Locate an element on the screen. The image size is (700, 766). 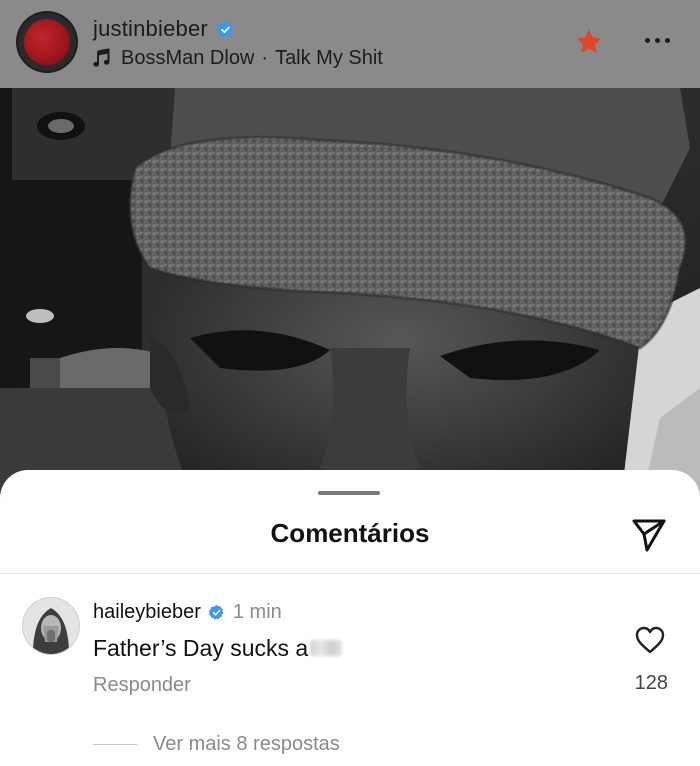
comment-user-row: haileybieber 1 min is located at coordinates (187, 612).